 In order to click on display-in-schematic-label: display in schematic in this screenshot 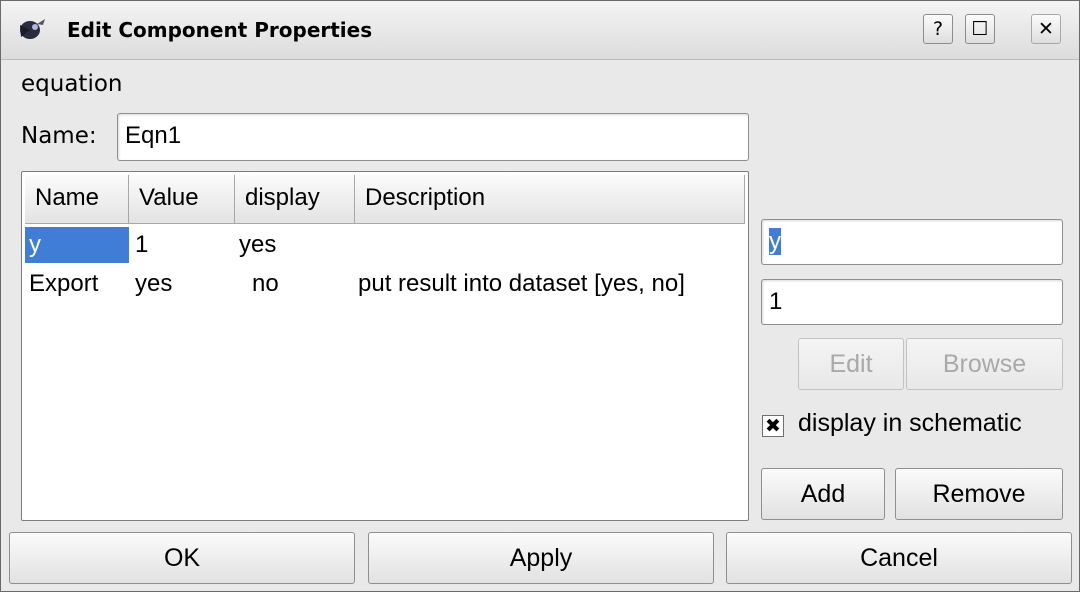, I will do `click(910, 423)`.